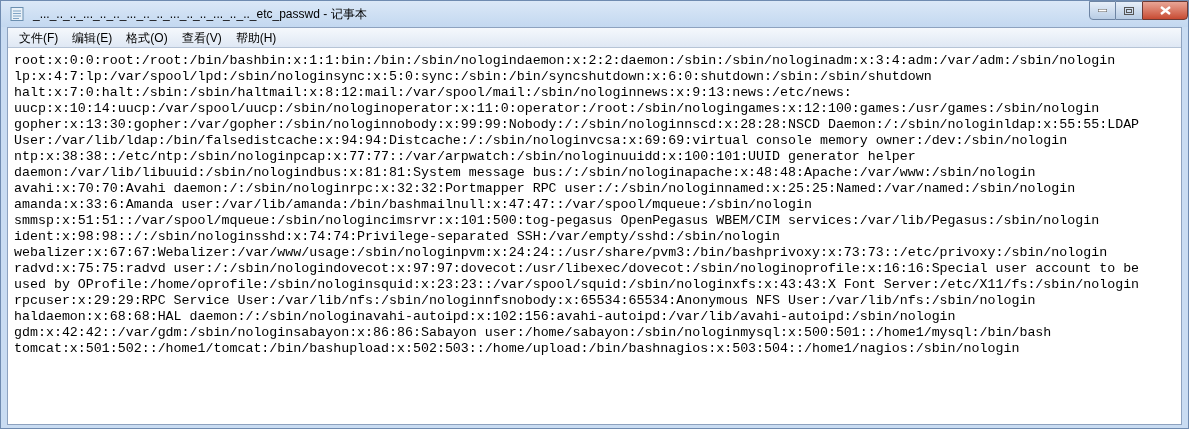 The image size is (1189, 429). Describe the element at coordinates (256, 37) in the screenshot. I see `menu-item: 帮助(H)` at that location.